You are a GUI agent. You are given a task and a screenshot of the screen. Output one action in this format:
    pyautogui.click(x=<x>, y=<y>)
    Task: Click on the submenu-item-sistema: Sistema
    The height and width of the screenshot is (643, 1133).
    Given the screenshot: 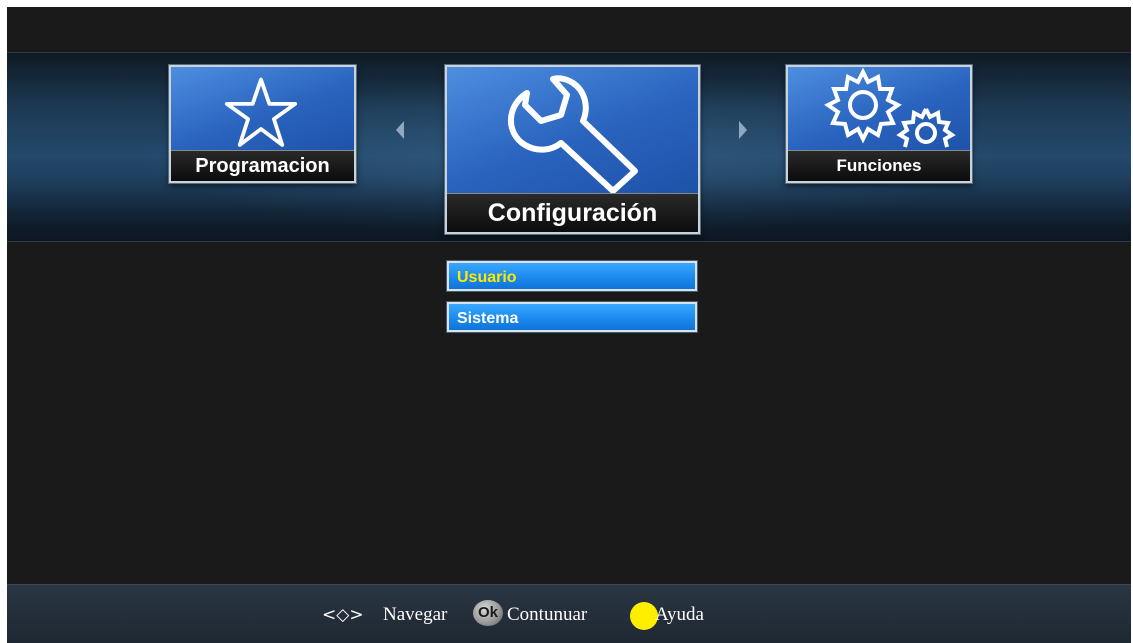 What is the action you would take?
    pyautogui.click(x=572, y=317)
    